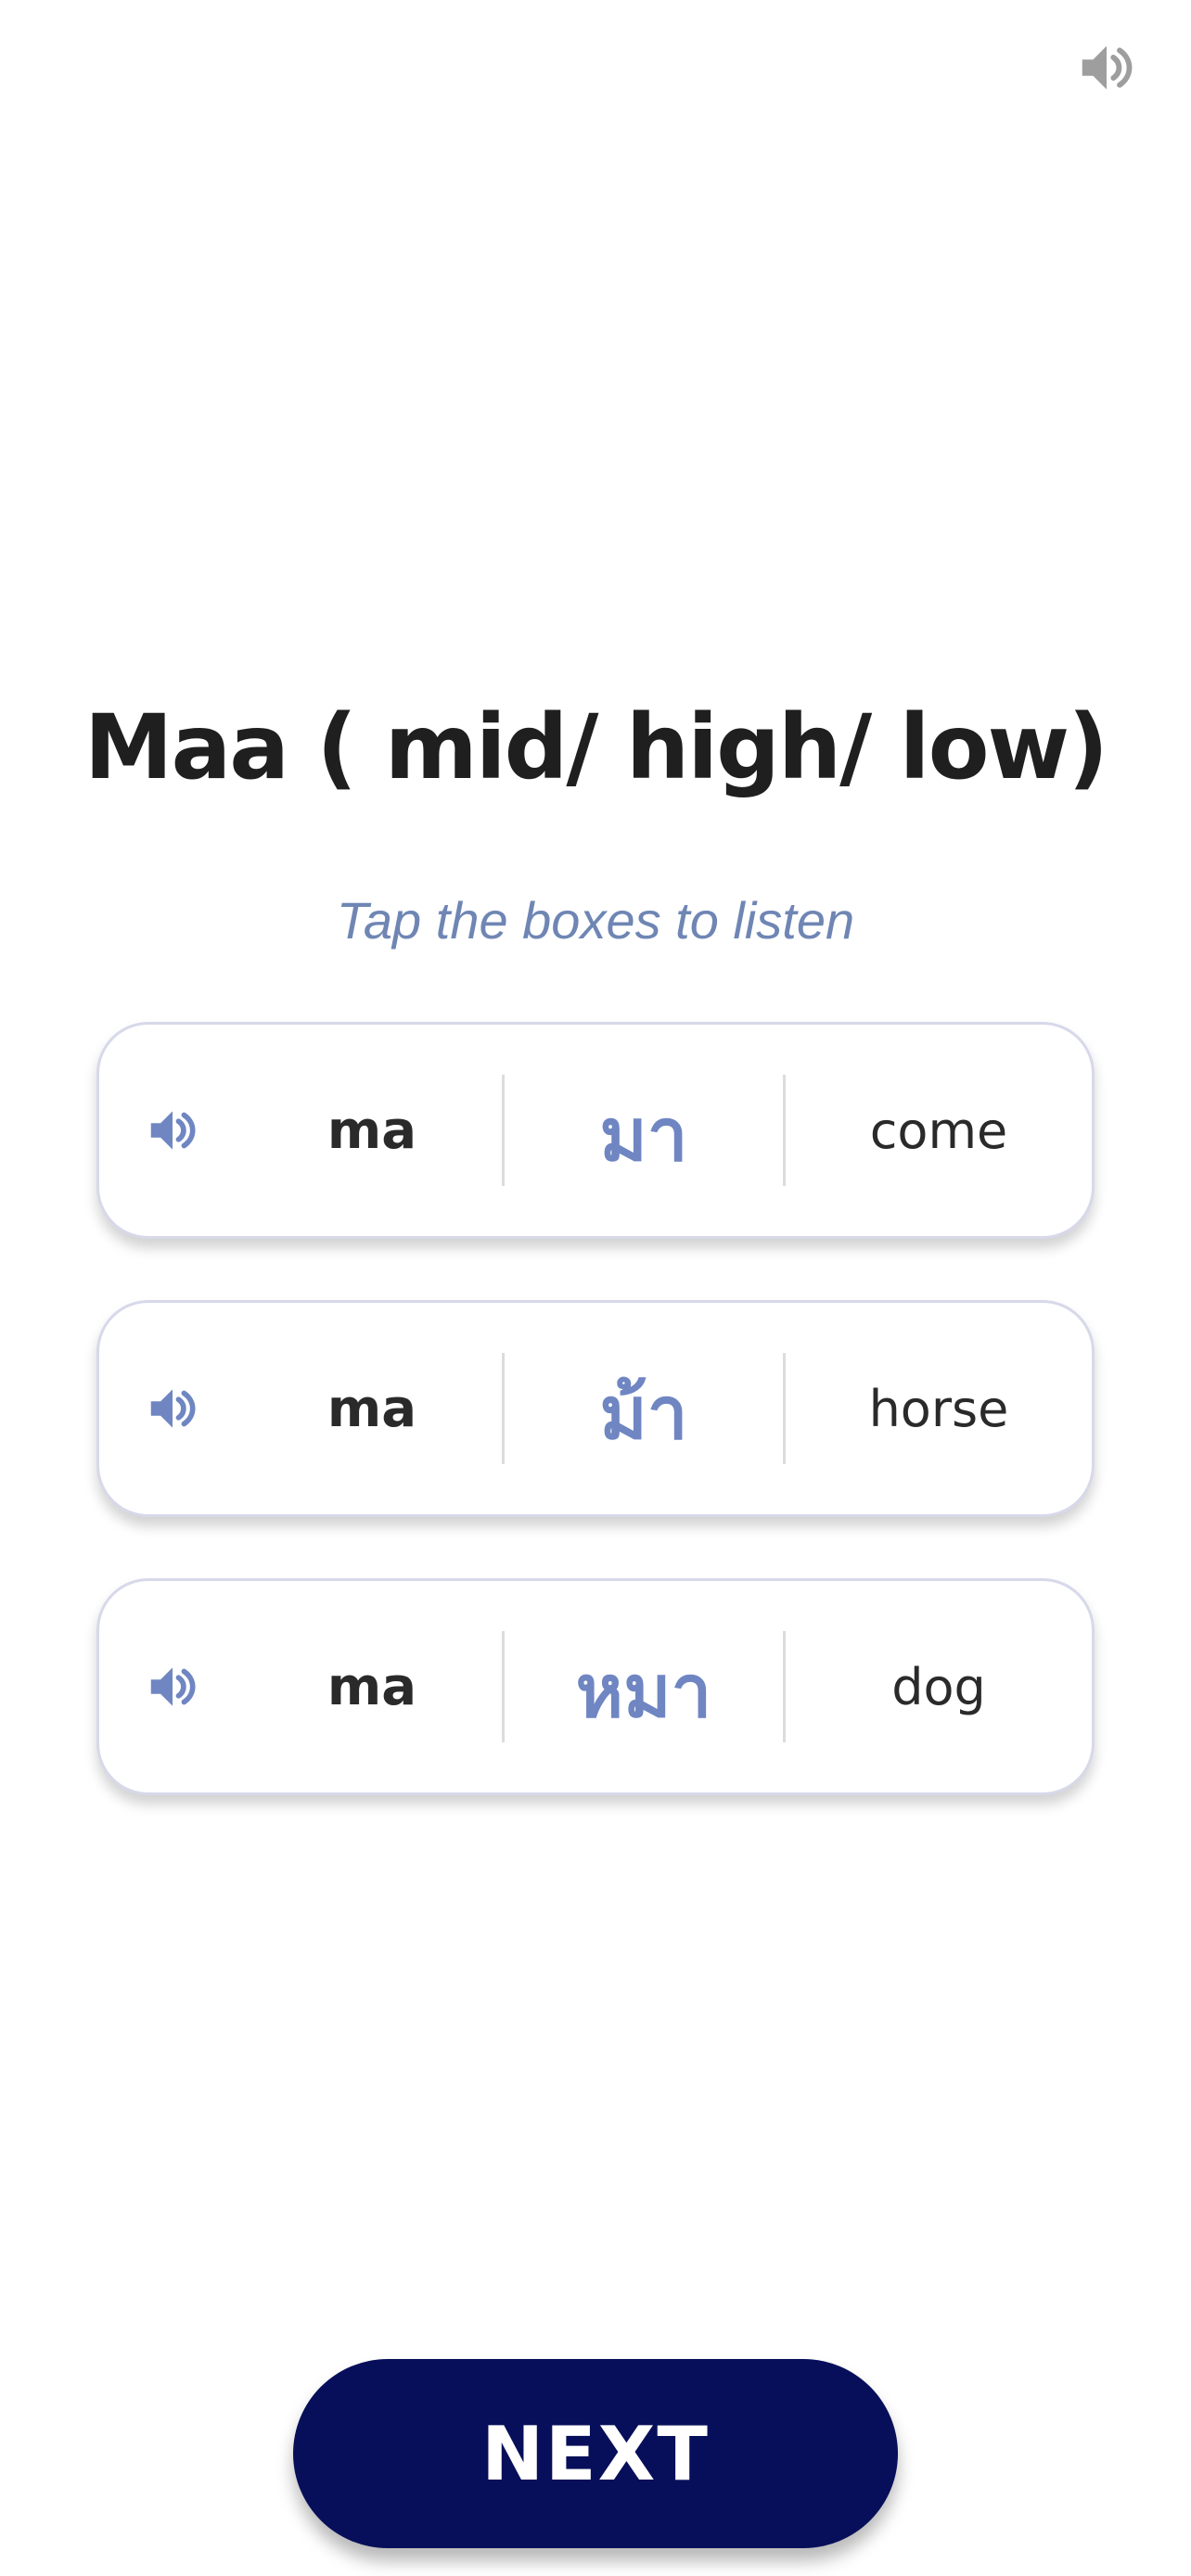 This screenshot has width=1191, height=2576. I want to click on page-title: Maa ( mid/ high/ low), so click(595, 747).